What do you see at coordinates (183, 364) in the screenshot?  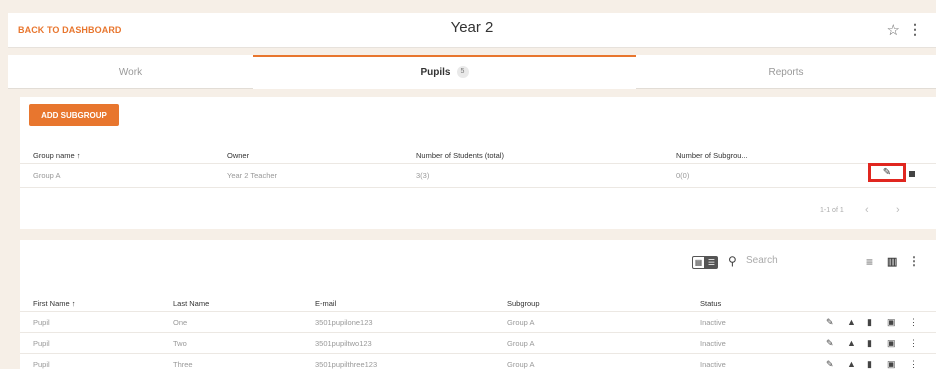 I see `last-name-cell: Three` at bounding box center [183, 364].